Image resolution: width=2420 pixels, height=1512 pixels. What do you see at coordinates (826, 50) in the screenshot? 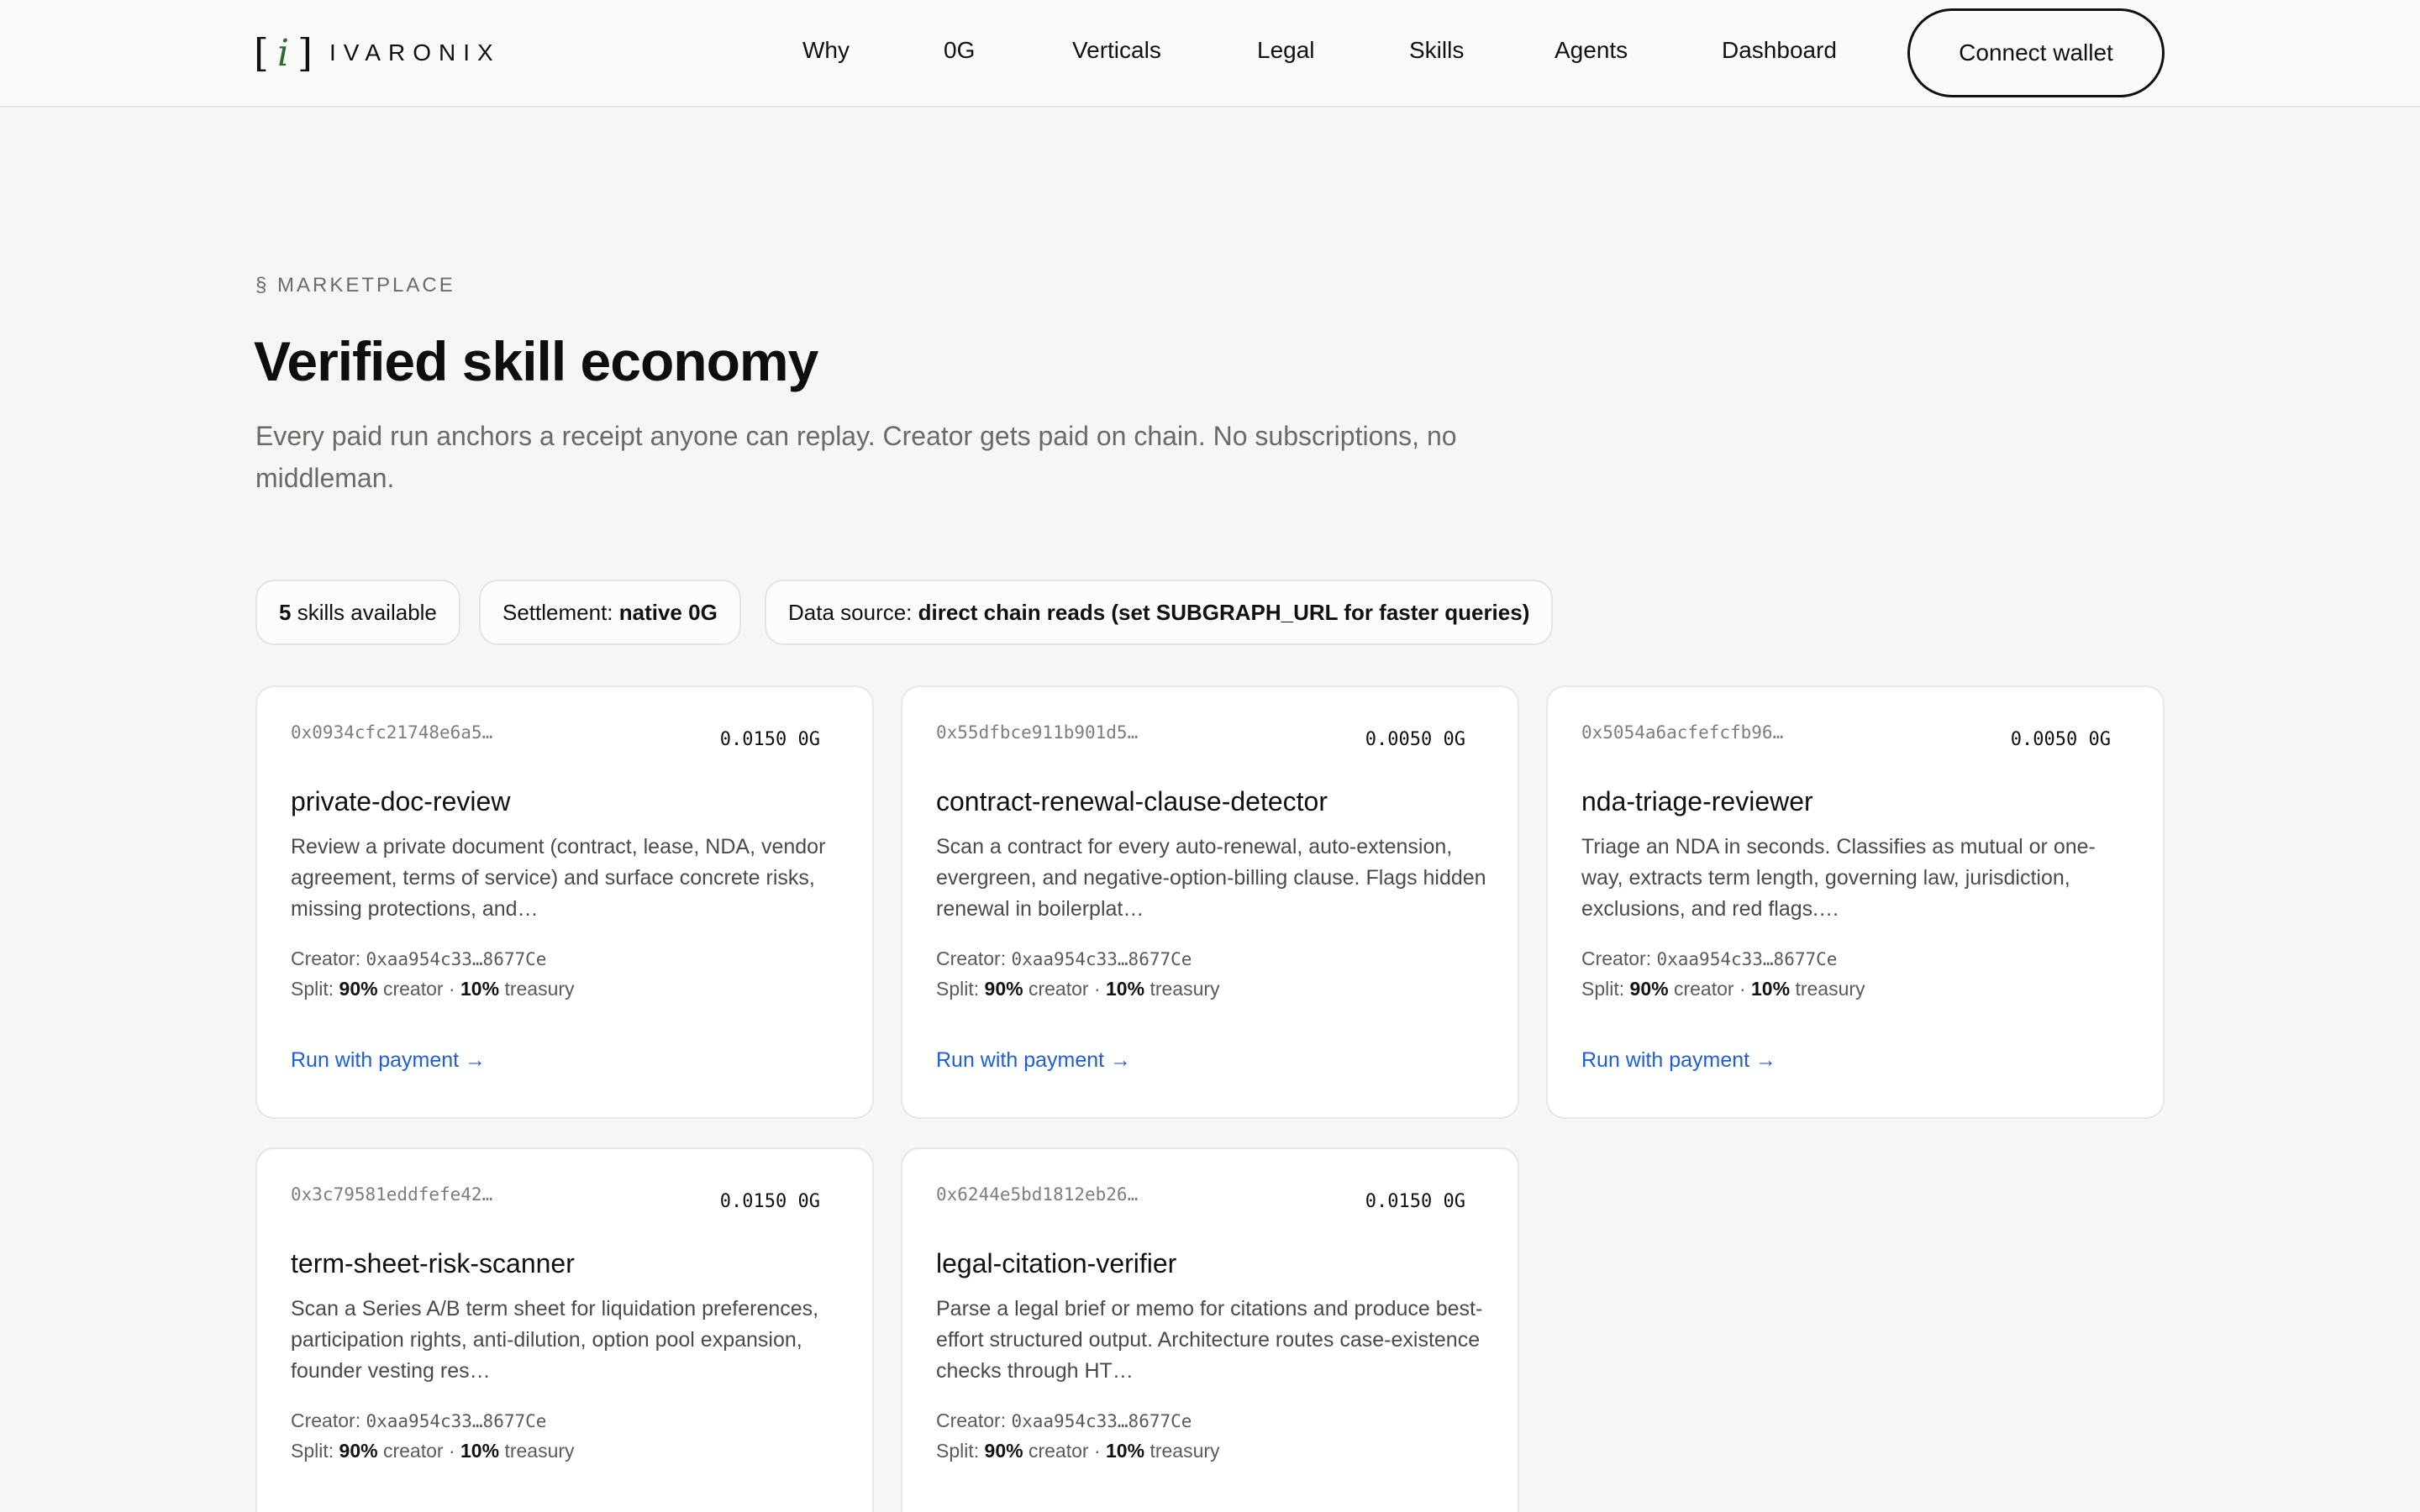
I see `nav-why: Why` at bounding box center [826, 50].